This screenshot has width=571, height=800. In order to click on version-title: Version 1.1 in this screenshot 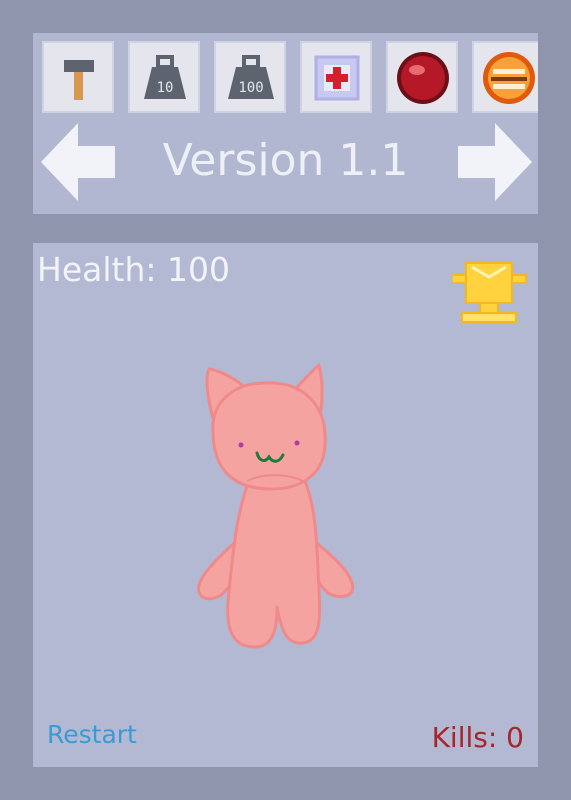, I will do `click(285, 160)`.